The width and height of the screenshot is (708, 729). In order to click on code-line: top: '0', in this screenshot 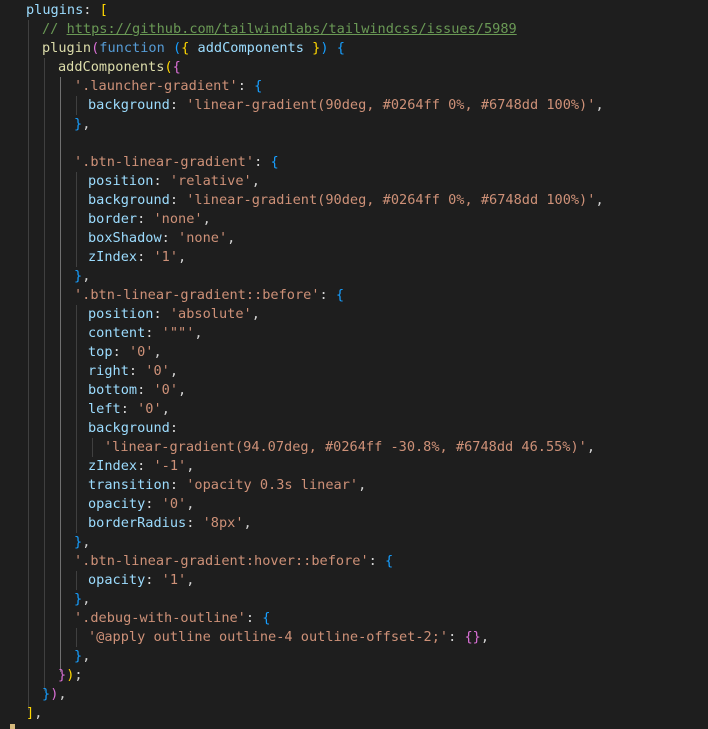, I will do `click(125, 352)`.